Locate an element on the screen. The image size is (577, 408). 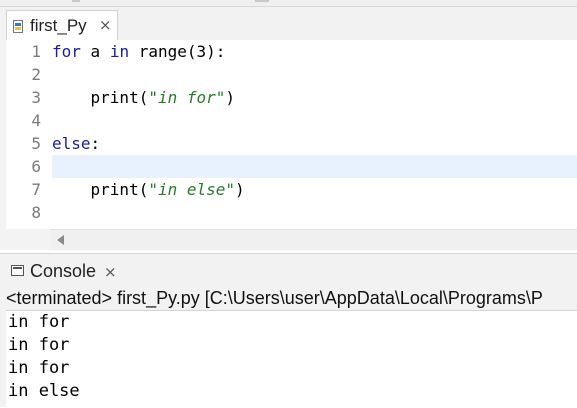
line-number: 5 is located at coordinates (36, 143).